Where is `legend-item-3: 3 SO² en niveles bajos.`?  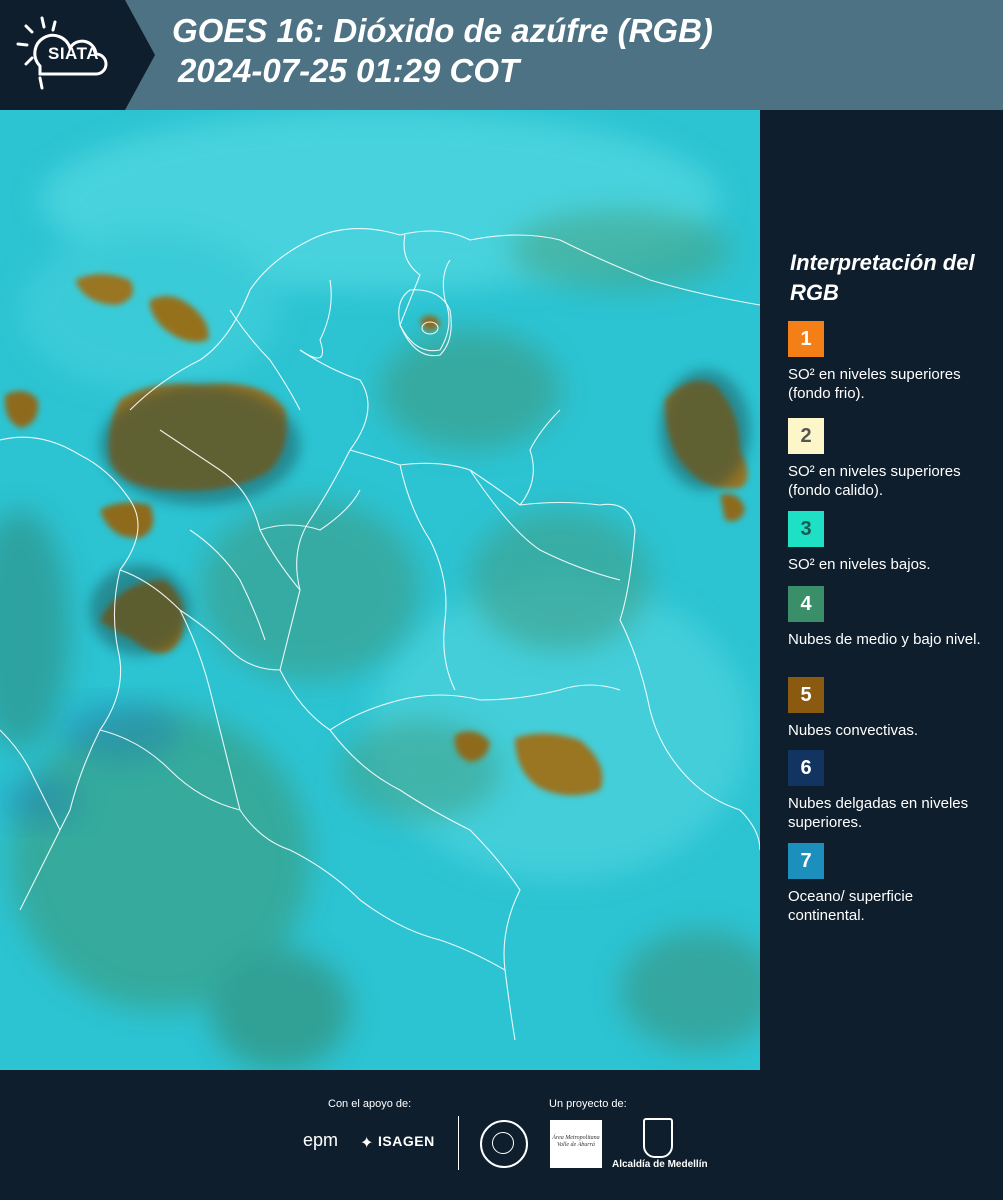
legend-item-3: 3 SO² en niveles bajos. is located at coordinates (888, 542).